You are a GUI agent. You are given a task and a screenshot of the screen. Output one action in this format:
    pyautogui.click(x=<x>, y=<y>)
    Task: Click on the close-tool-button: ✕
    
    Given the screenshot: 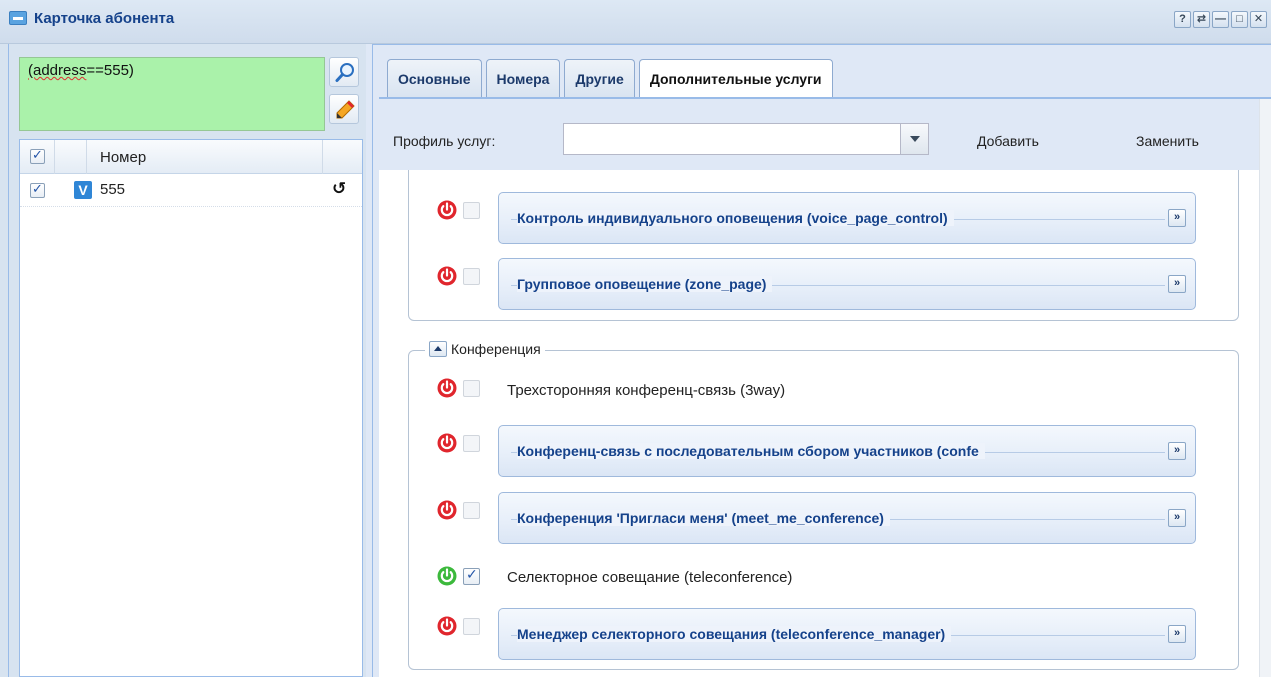 What is the action you would take?
    pyautogui.click(x=1258, y=19)
    